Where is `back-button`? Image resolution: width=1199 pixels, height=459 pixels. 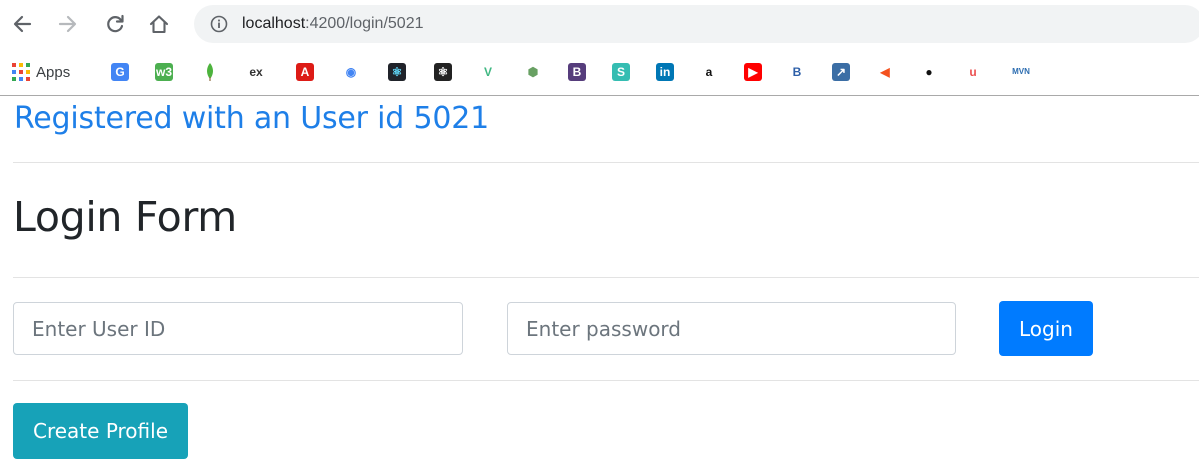 back-button is located at coordinates (22, 24).